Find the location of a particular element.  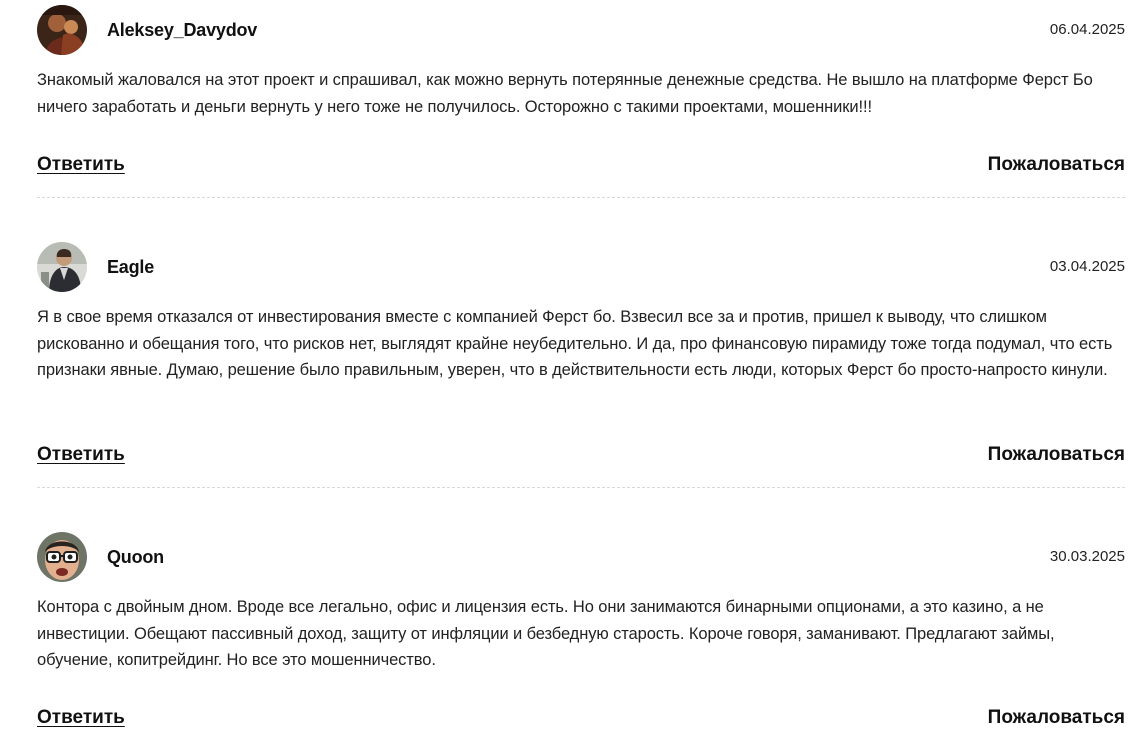

comment-author: Quoon is located at coordinates (135, 557).